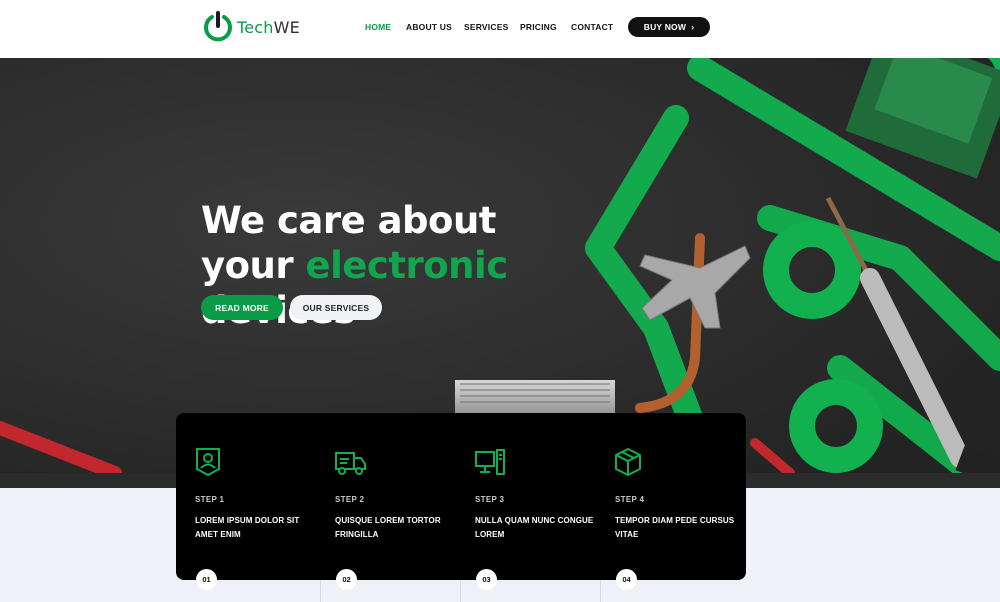  What do you see at coordinates (268, 27) in the screenshot?
I see `brand-wordmark: TechWE` at bounding box center [268, 27].